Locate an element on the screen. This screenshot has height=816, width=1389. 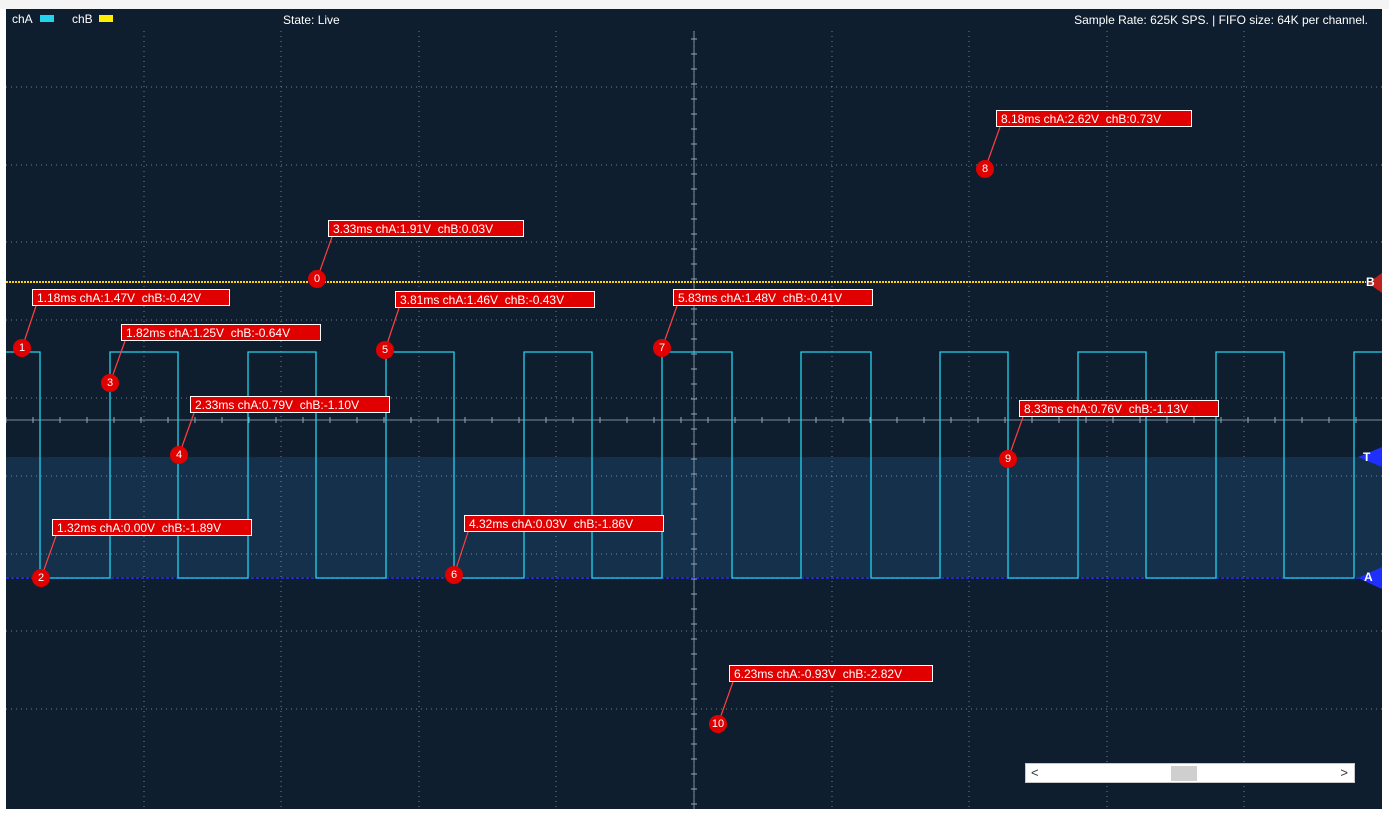
annotation-marker: 3 is located at coordinates (110, 383).